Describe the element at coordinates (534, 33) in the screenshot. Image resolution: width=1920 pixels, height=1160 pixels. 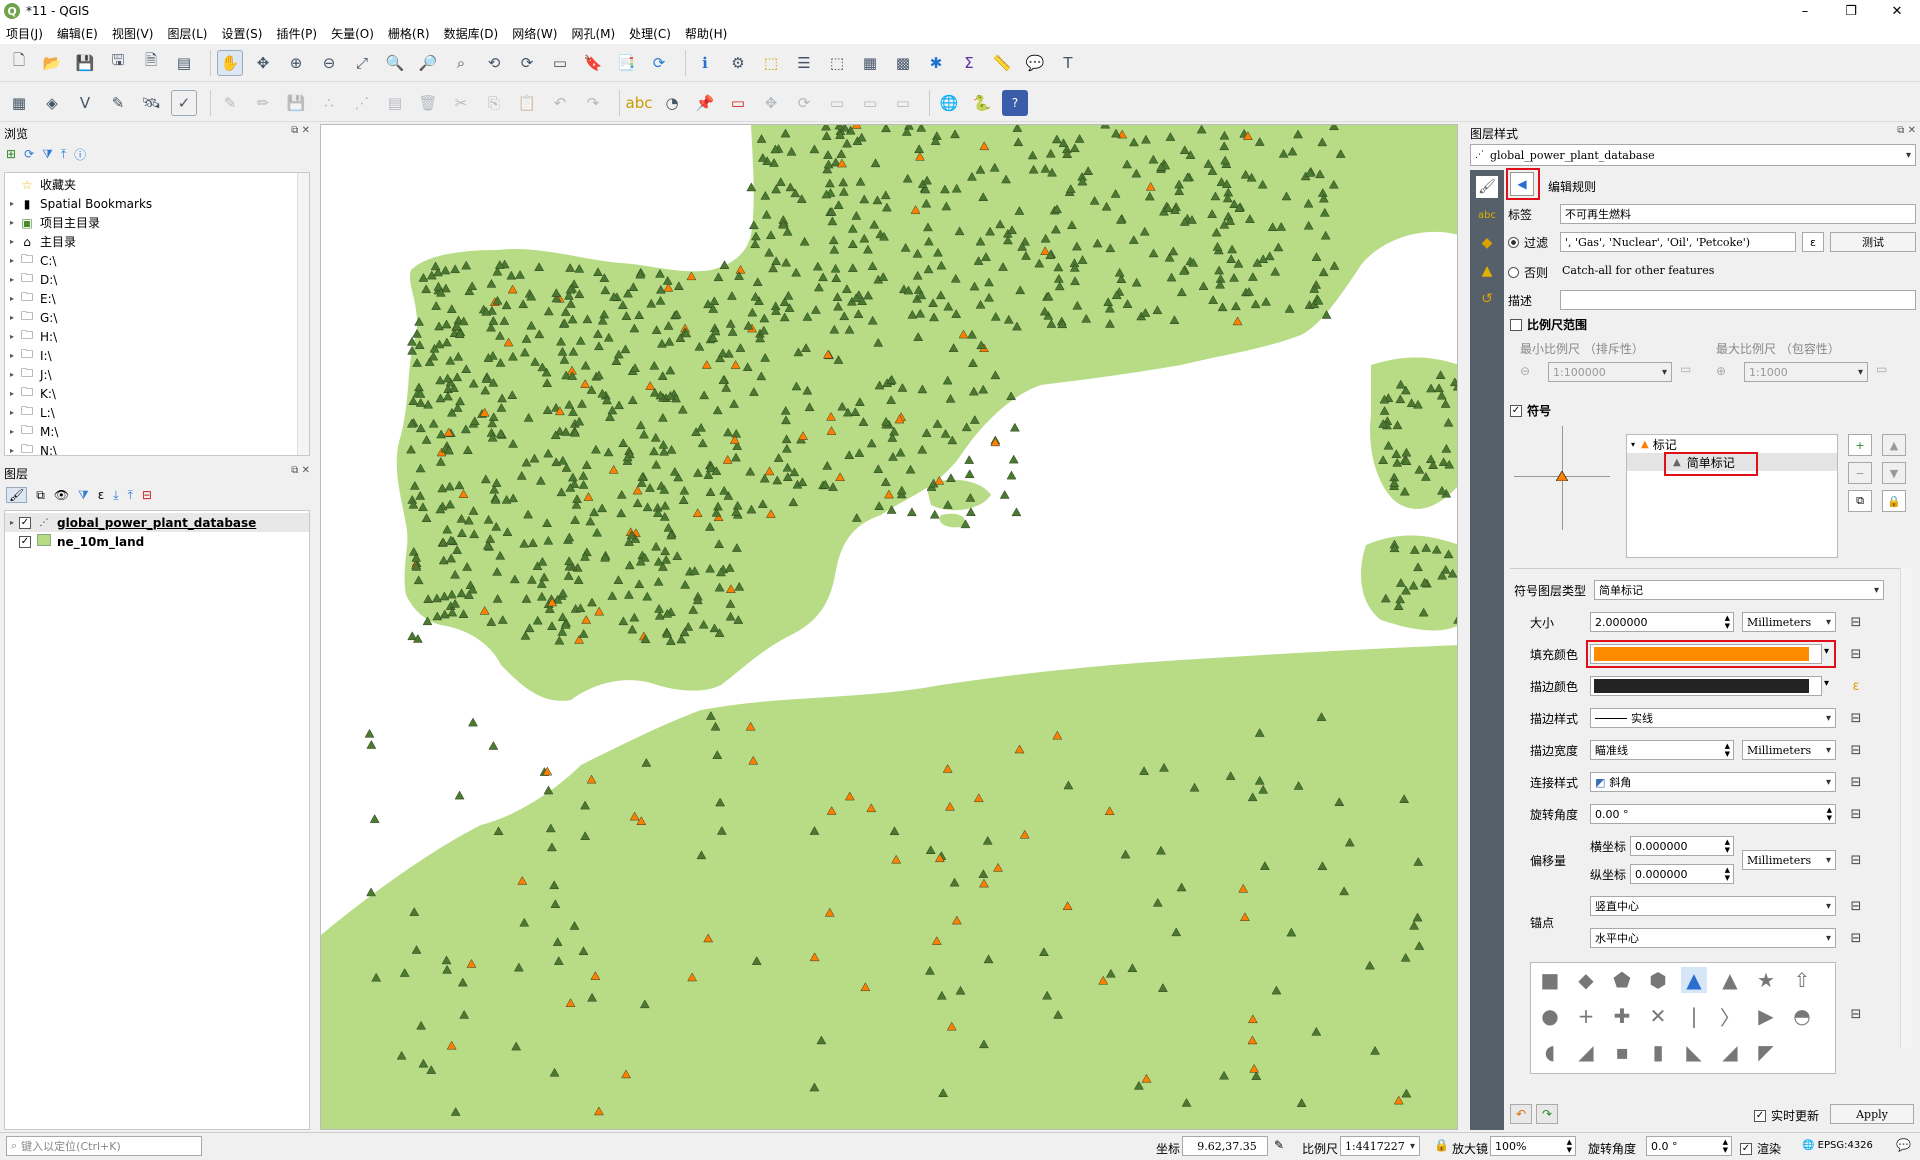
I see `menu-web: 网络(W)` at that location.